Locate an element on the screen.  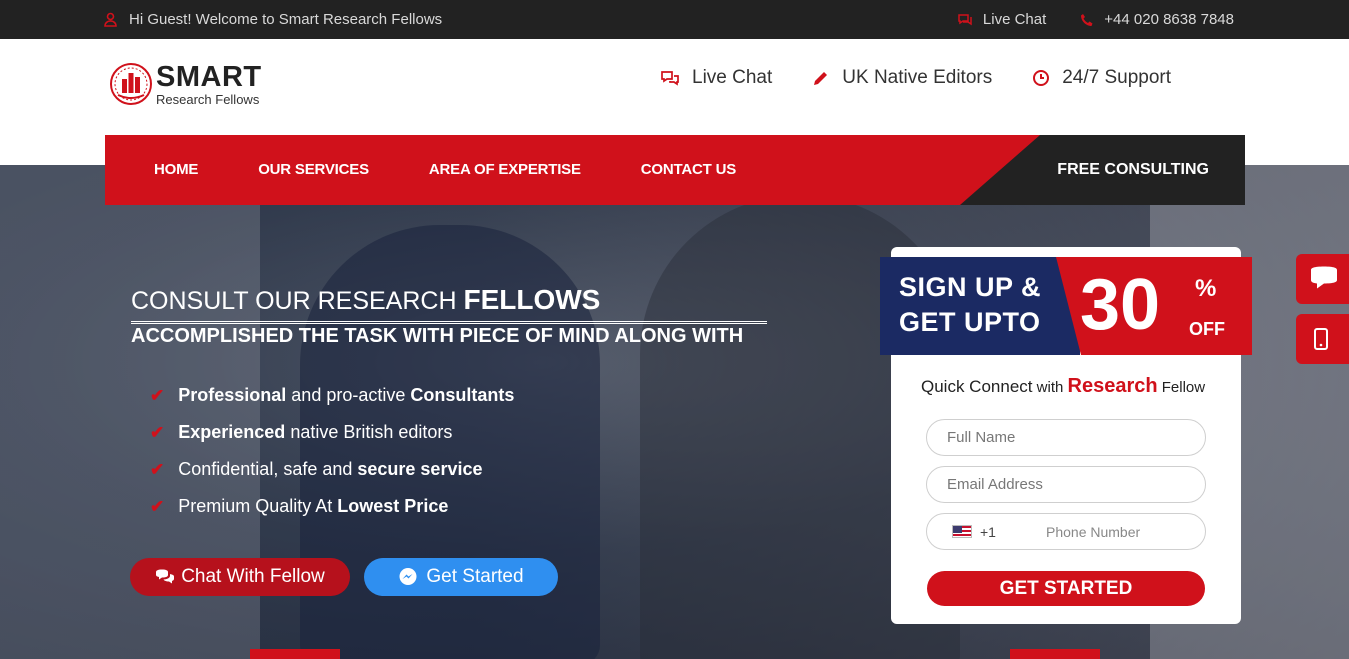
chat-bubbles-icon is located at coordinates (670, 78).